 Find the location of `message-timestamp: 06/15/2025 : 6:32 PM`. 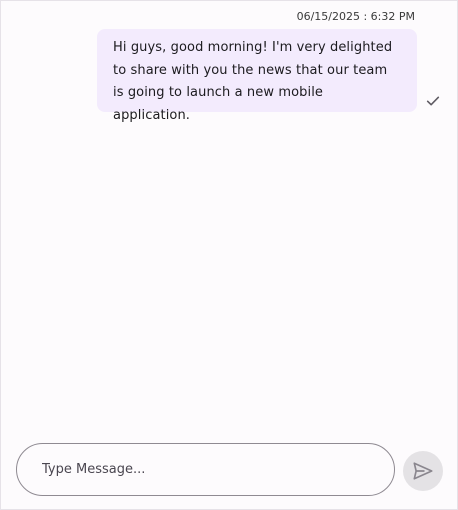

message-timestamp: 06/15/2025 : 6:32 PM is located at coordinates (355, 16).